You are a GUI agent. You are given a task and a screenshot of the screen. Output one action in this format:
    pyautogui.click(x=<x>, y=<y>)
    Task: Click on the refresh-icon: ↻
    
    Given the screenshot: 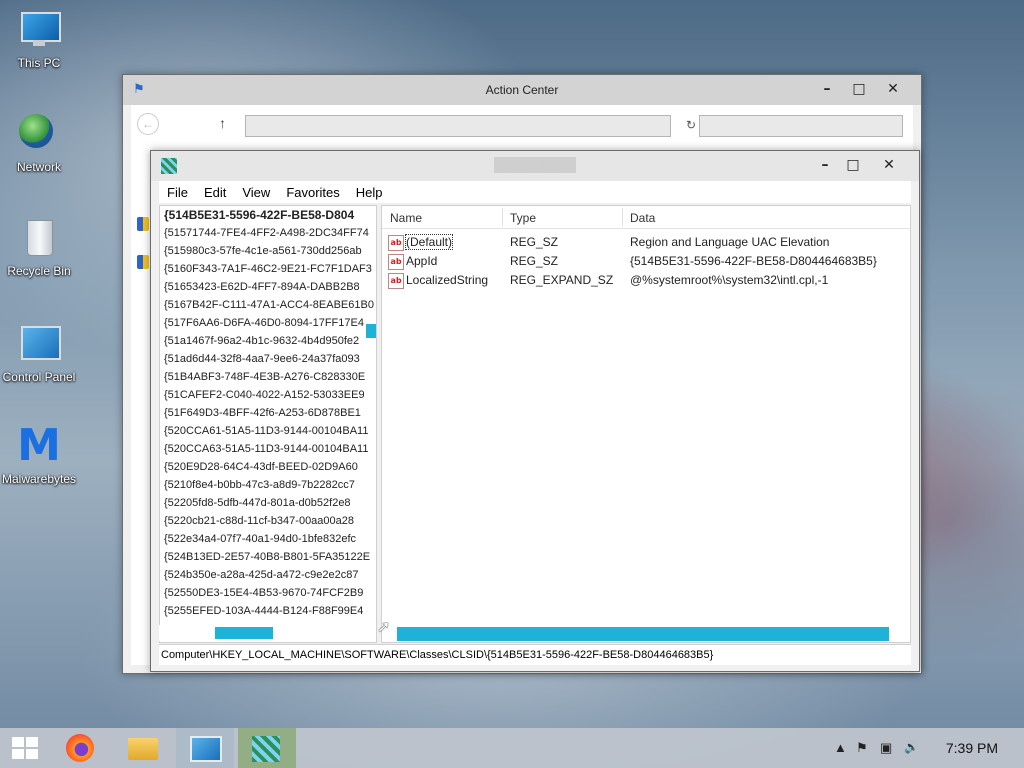 What is the action you would take?
    pyautogui.click(x=691, y=125)
    